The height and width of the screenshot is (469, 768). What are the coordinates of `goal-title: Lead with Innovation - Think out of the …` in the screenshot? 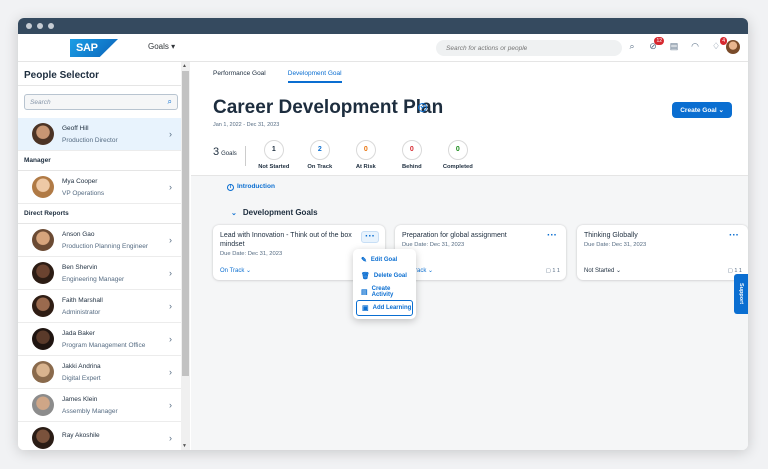 It's located at (286, 240).